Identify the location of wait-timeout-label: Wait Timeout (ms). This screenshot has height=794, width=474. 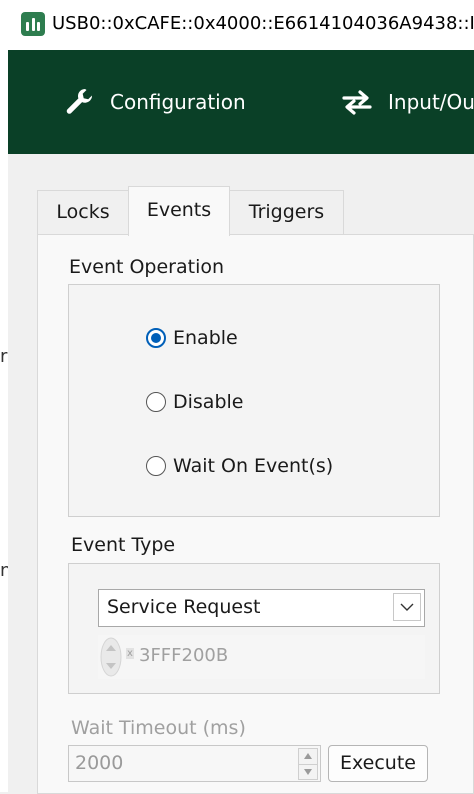
(158, 728).